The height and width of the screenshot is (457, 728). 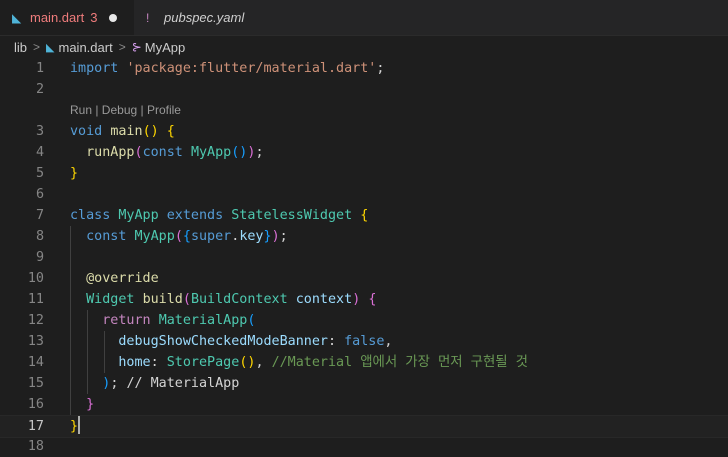 What do you see at coordinates (148, 17) in the screenshot?
I see `yaml-file-icon: !` at bounding box center [148, 17].